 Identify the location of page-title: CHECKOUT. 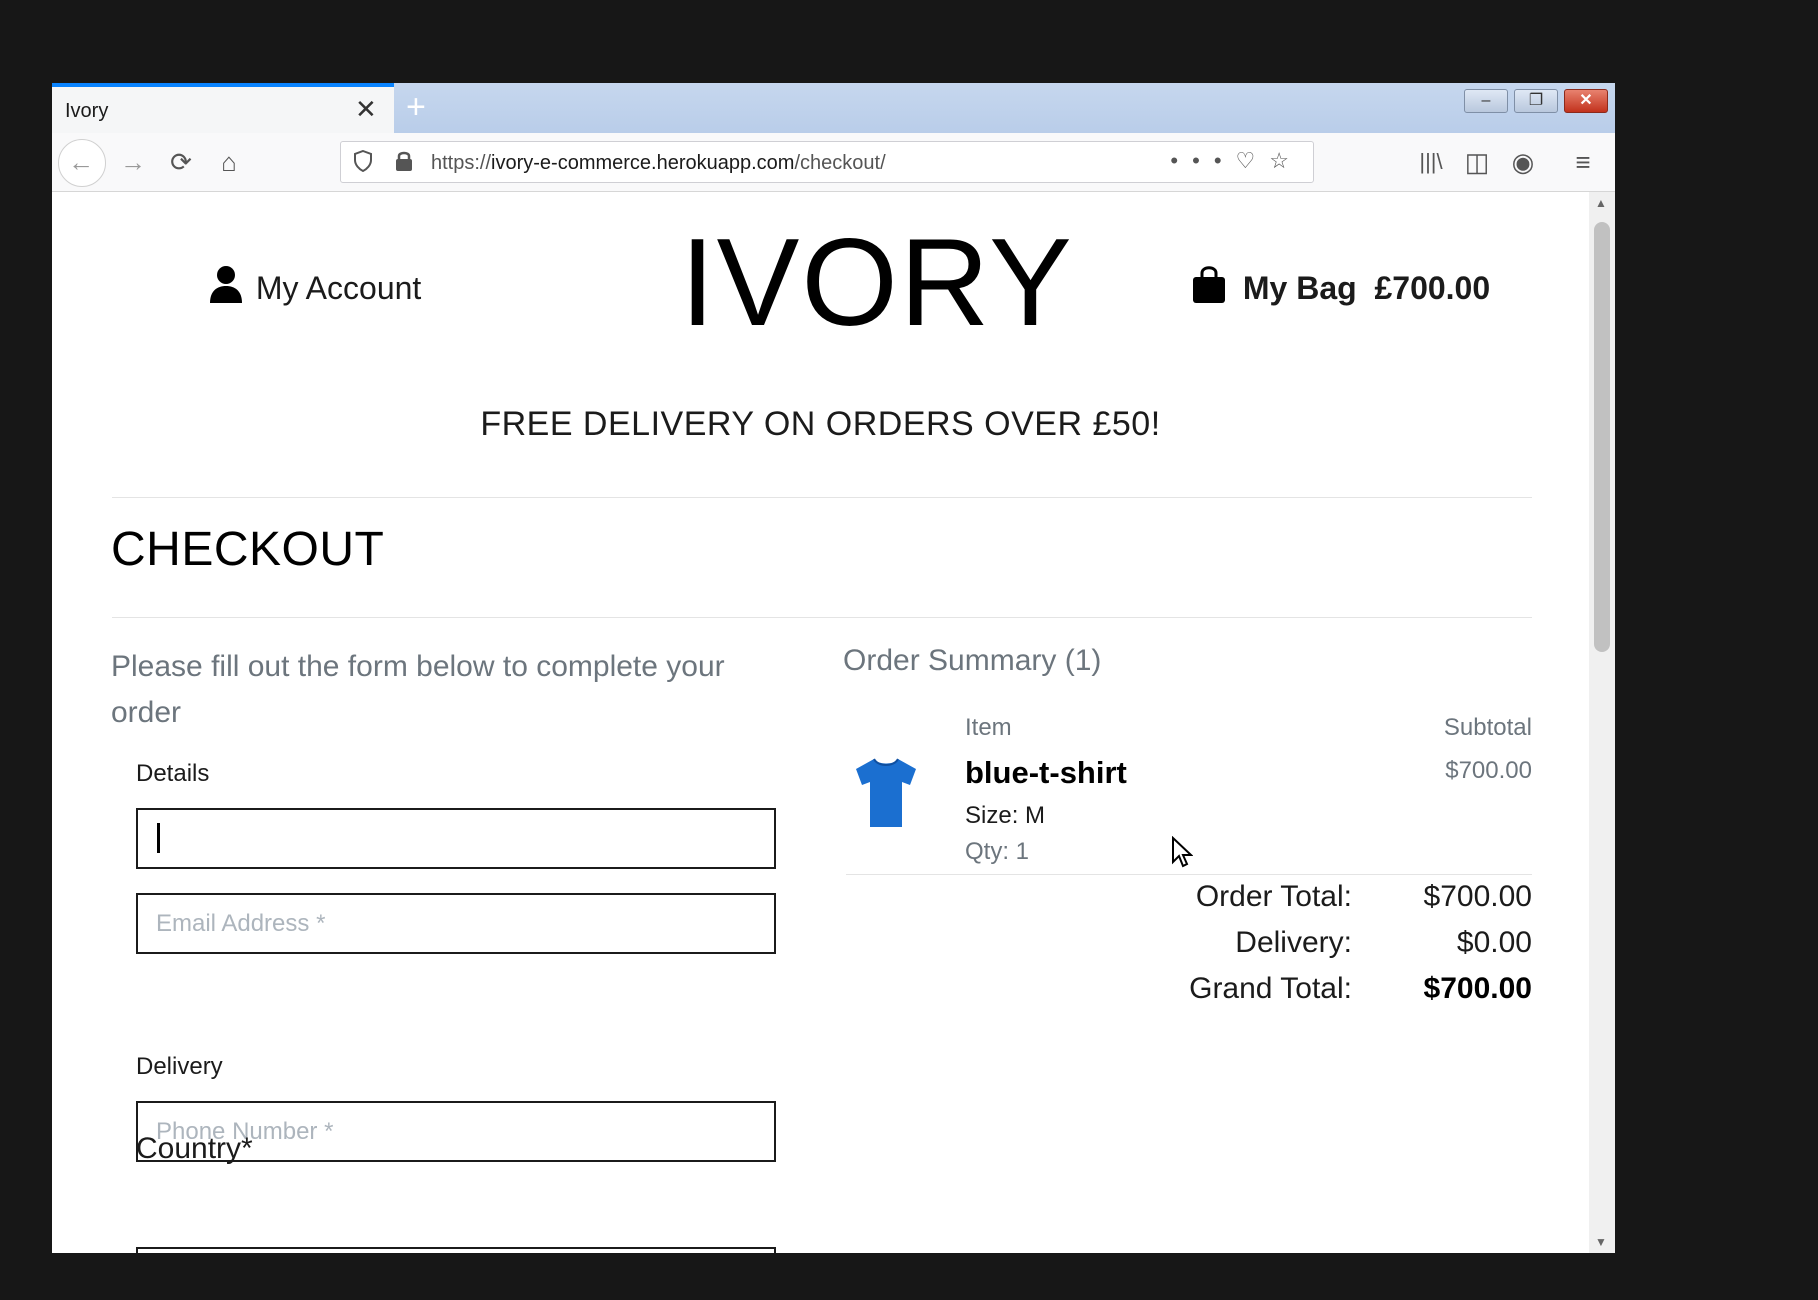
(248, 549).